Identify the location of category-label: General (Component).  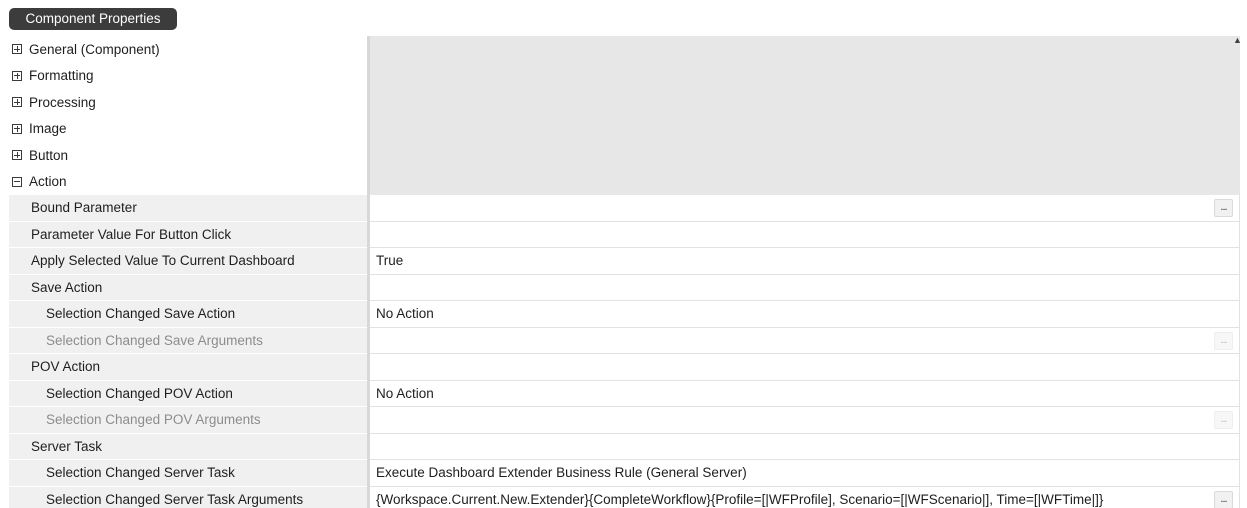
(94, 49).